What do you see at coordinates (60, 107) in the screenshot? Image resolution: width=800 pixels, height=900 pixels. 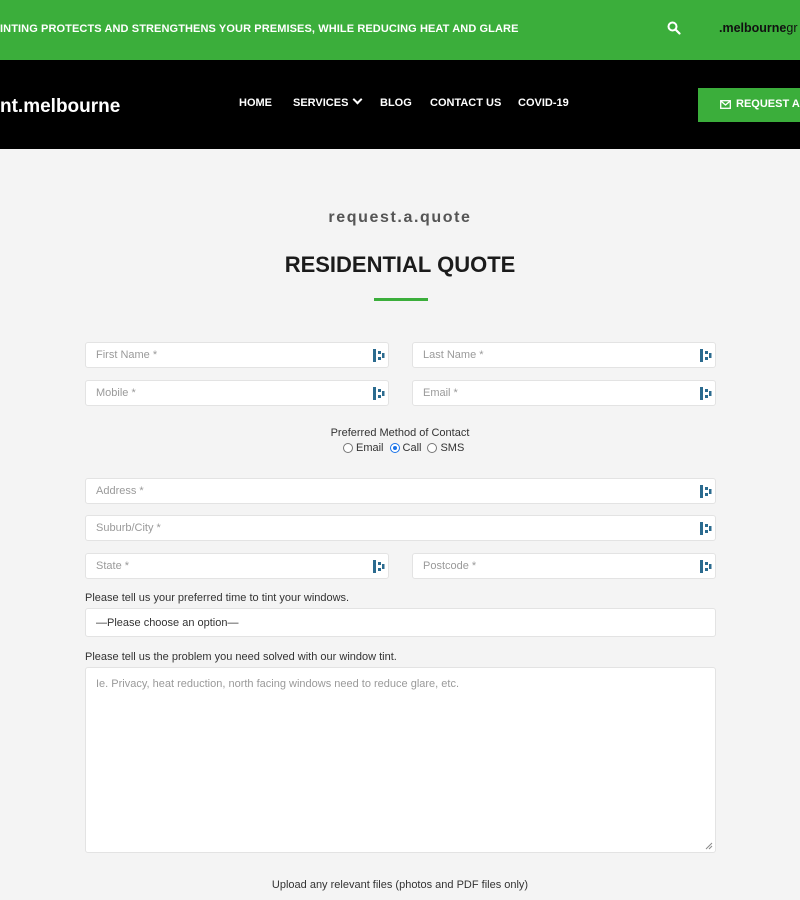 I see `site-logo: nt.melbourne` at bounding box center [60, 107].